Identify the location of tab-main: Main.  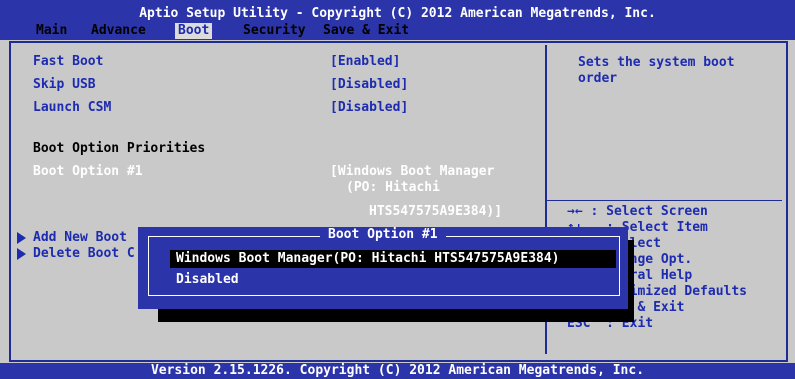
(51, 31).